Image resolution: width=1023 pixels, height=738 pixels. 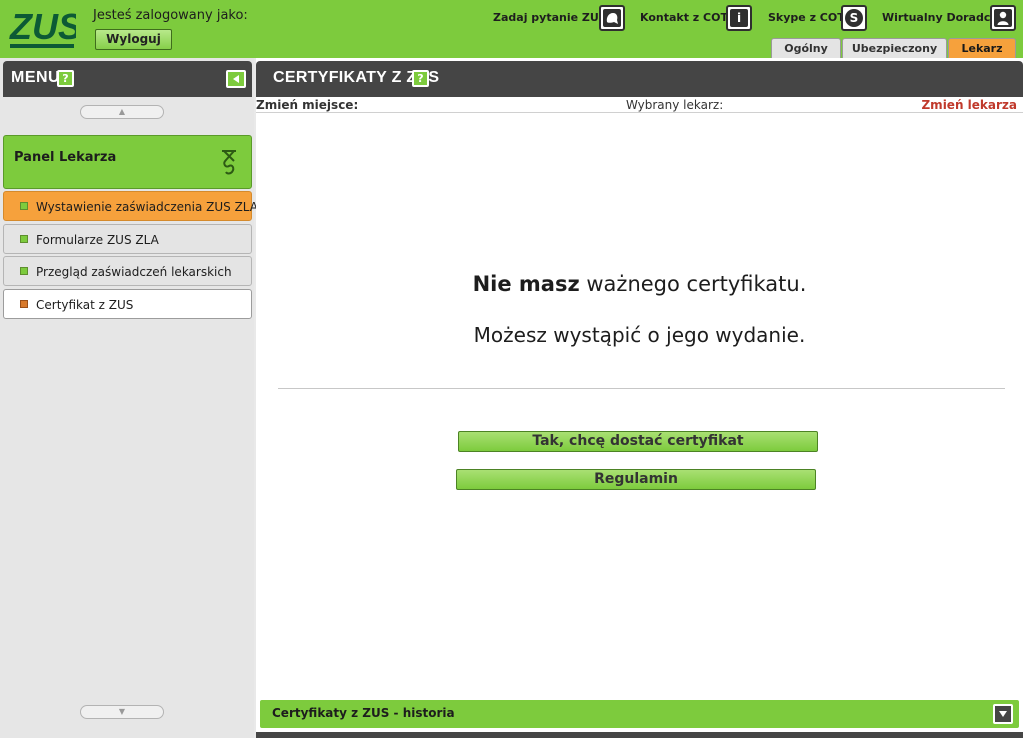 I want to click on tab-insured: Ubezpieczony, so click(x=894, y=48).